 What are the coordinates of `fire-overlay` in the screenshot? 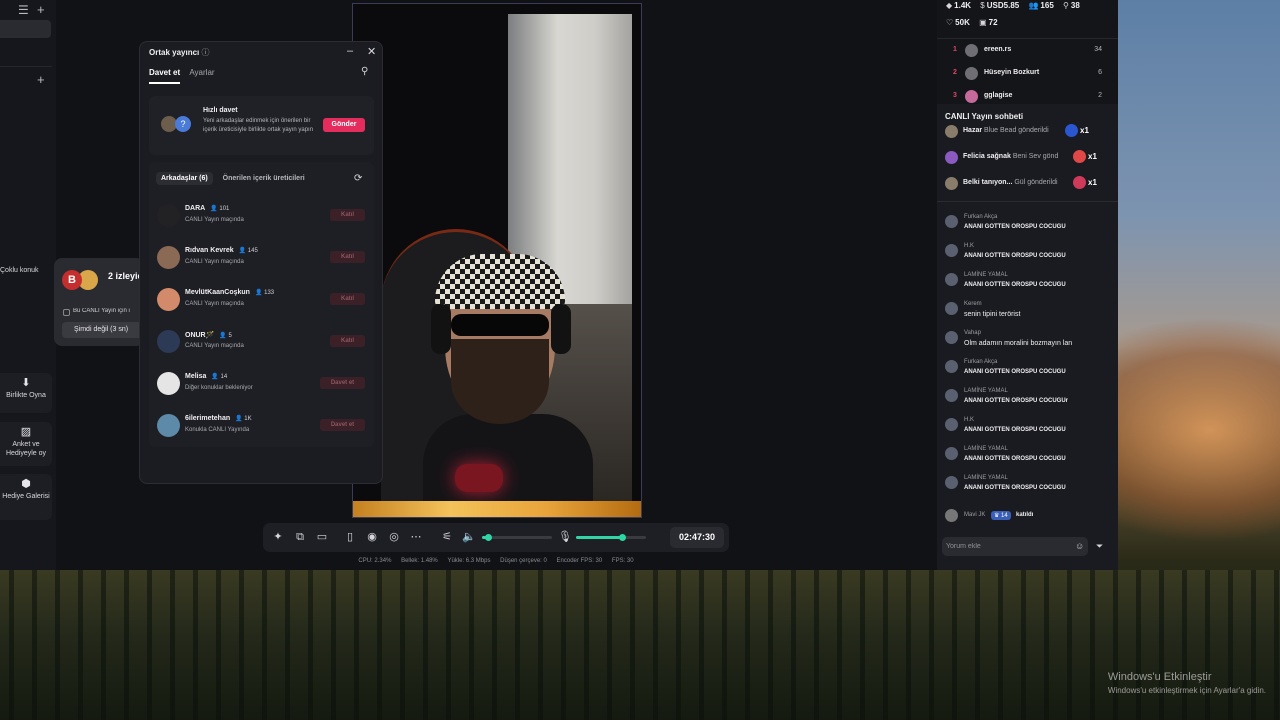 It's located at (497, 509).